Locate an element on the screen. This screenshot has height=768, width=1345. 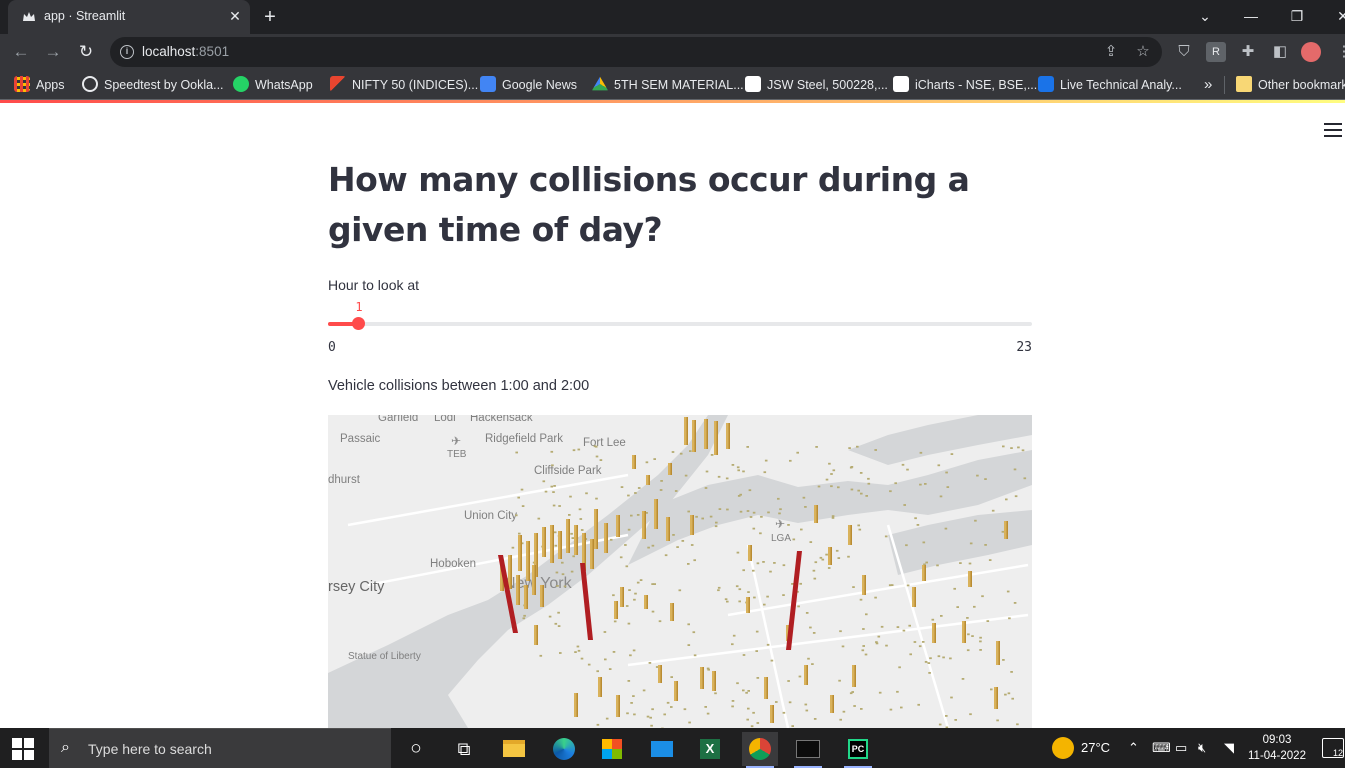
task-view-icon: ⧉ is located at coordinates (464, 749).